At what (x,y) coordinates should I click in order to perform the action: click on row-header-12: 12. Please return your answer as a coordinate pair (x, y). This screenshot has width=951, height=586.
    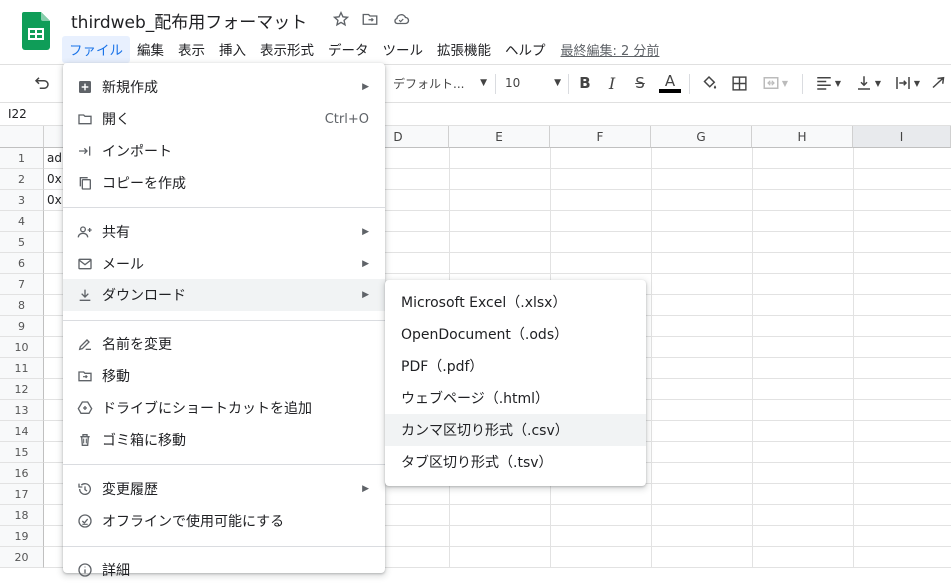
    Looking at the image, I should click on (22, 389).